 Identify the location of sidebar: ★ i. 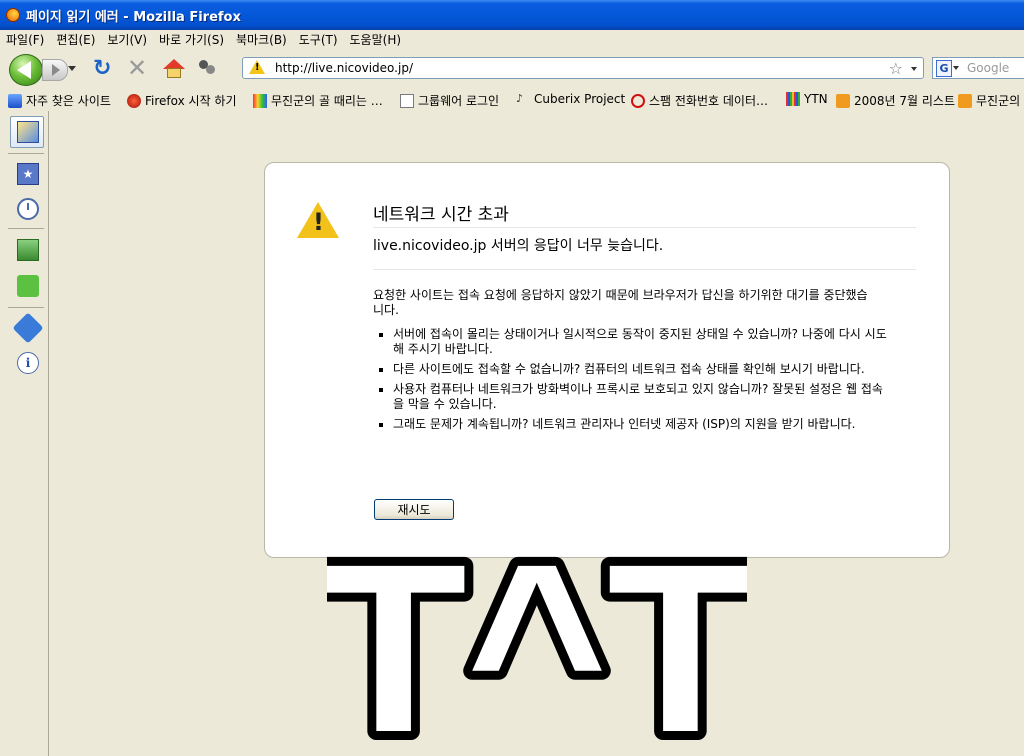
(24, 433).